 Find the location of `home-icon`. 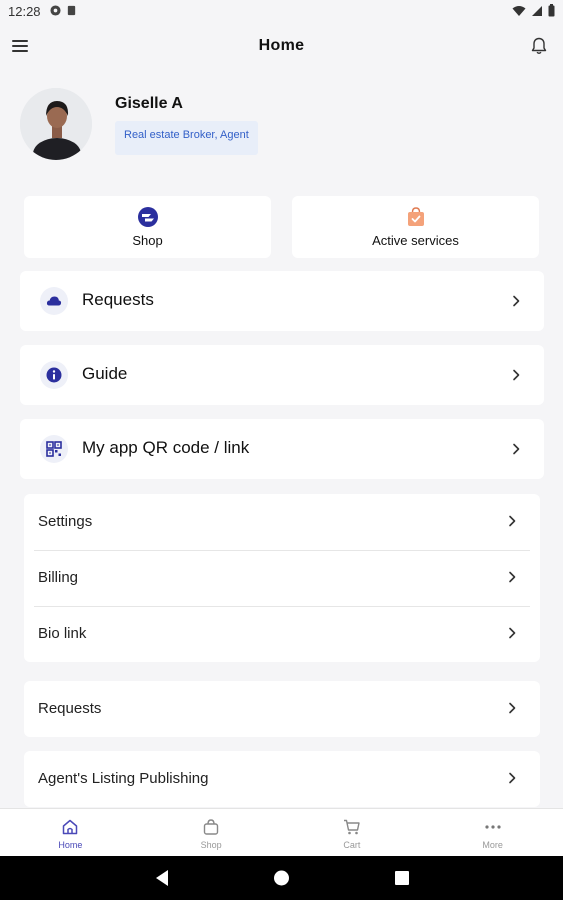

home-icon is located at coordinates (70, 827).